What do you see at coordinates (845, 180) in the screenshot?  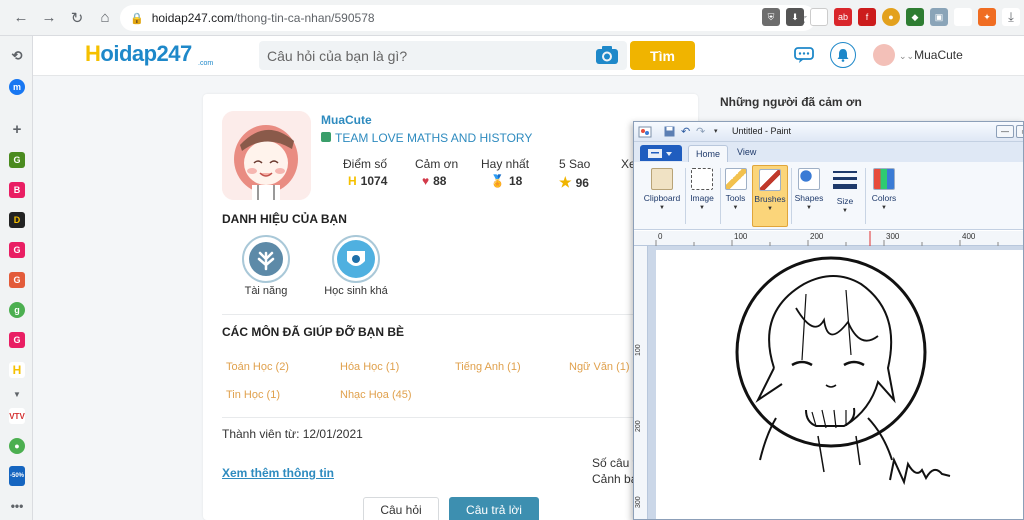 I see `line-size-icon` at bounding box center [845, 180].